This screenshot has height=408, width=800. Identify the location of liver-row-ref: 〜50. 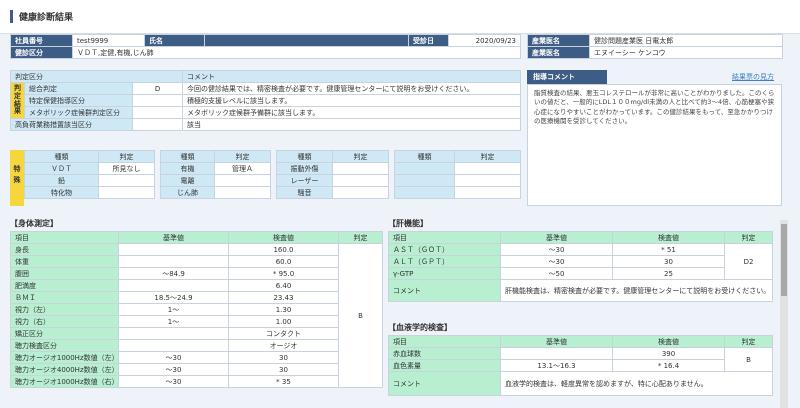
(556, 273).